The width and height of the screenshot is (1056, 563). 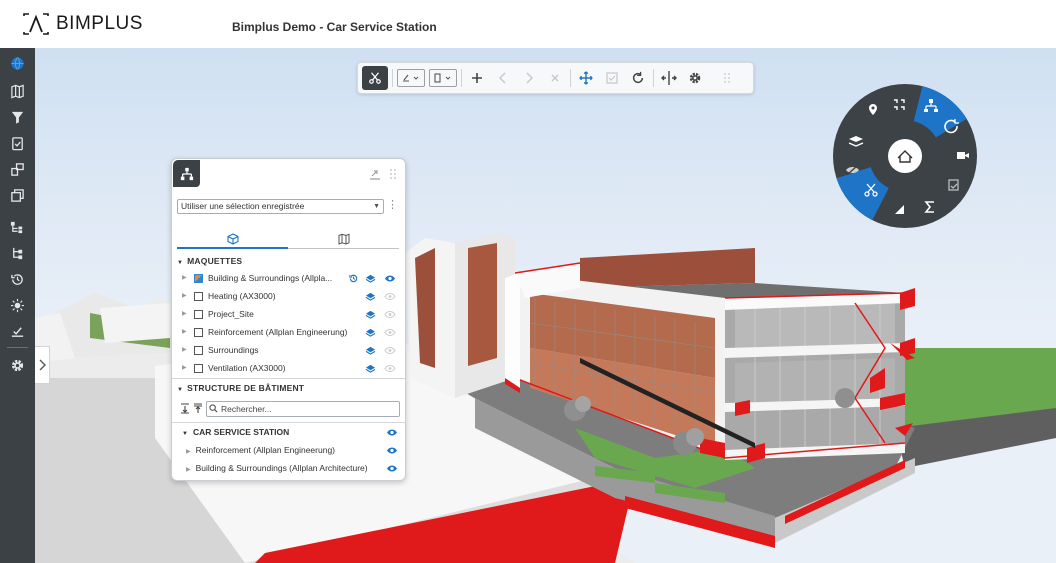 What do you see at coordinates (180, 390) in the screenshot?
I see `caret-down-icon: ▼` at bounding box center [180, 390].